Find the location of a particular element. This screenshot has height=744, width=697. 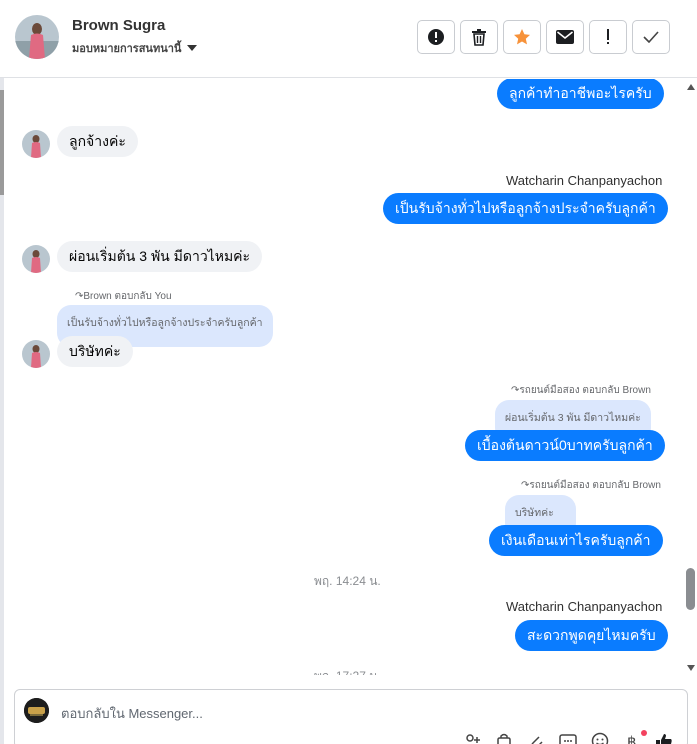

mark-unread-button is located at coordinates (565, 37).